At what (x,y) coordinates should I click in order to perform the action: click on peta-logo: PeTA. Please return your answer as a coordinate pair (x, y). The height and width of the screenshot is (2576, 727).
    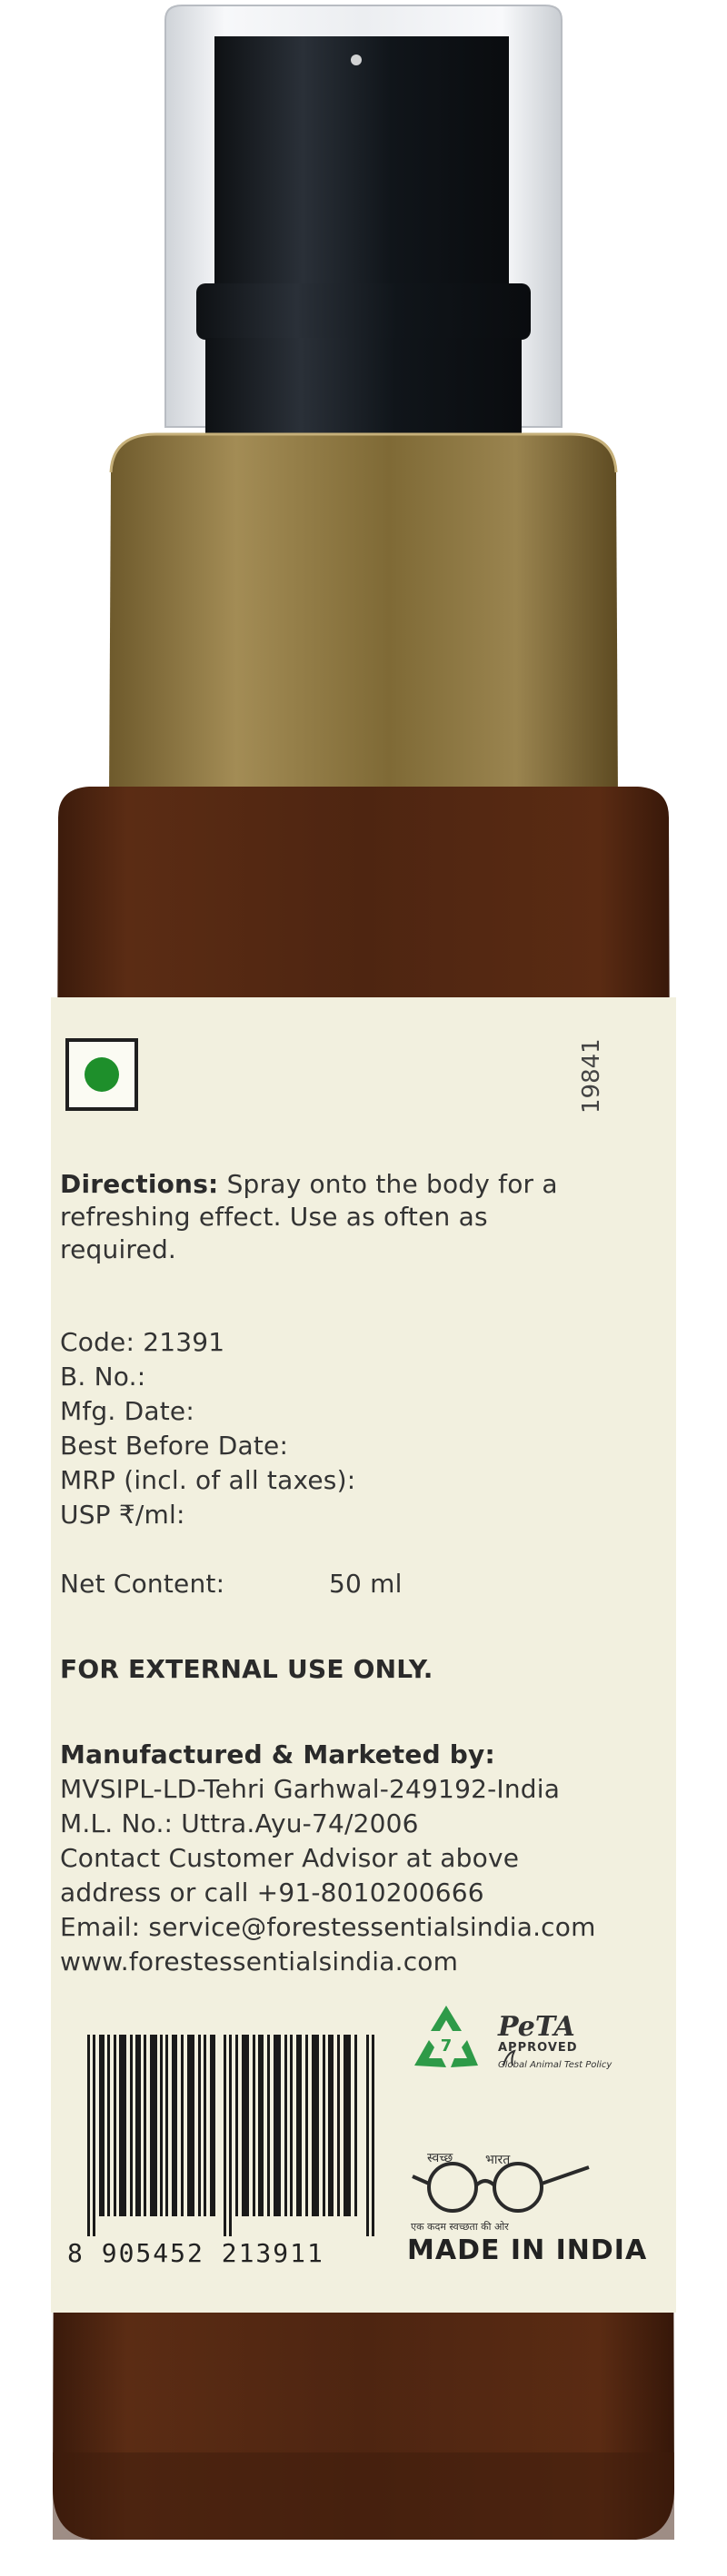
    Looking at the image, I should click on (536, 2027).